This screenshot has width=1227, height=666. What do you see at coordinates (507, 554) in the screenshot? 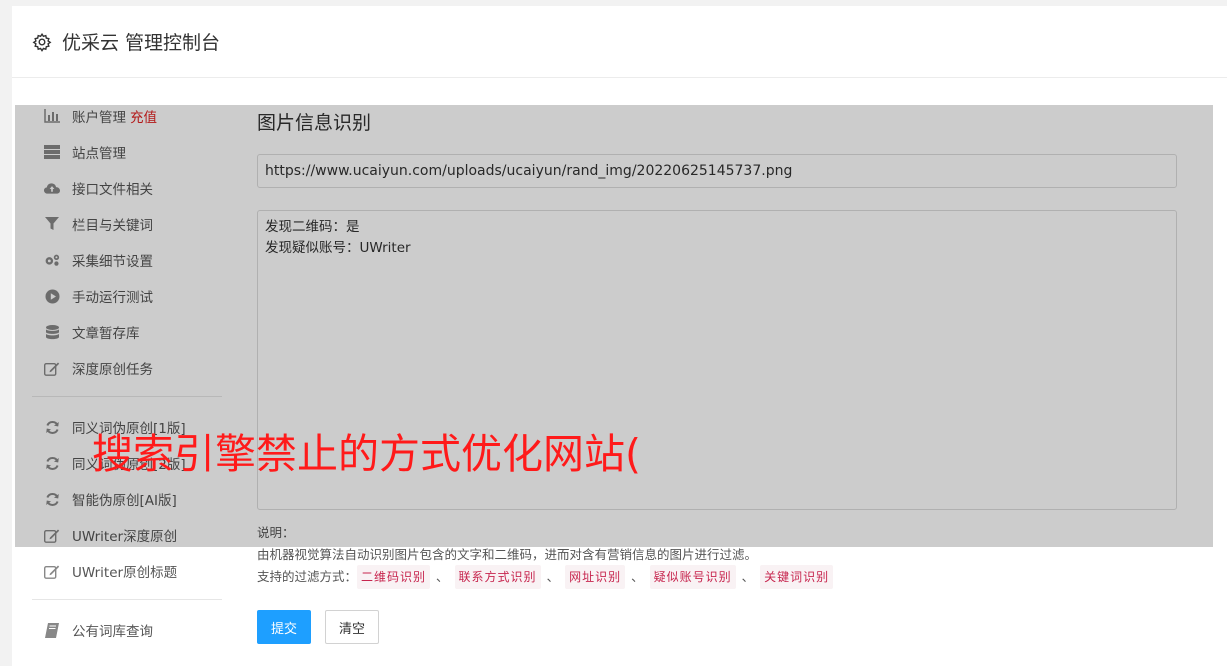
I see `description-text: 由机器视觉算法自动识别图片包含的文字和二维码，进而对含有营销信息的图片进行过滤。` at bounding box center [507, 554].